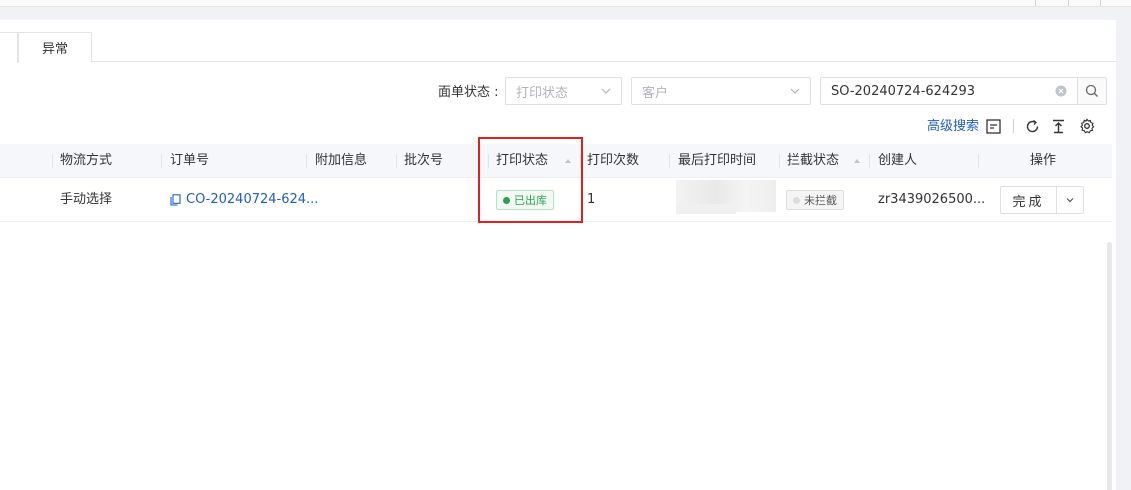 The image size is (1131, 490). Describe the element at coordinates (717, 161) in the screenshot. I see `column-last-print-time: 最后打印时间` at that location.